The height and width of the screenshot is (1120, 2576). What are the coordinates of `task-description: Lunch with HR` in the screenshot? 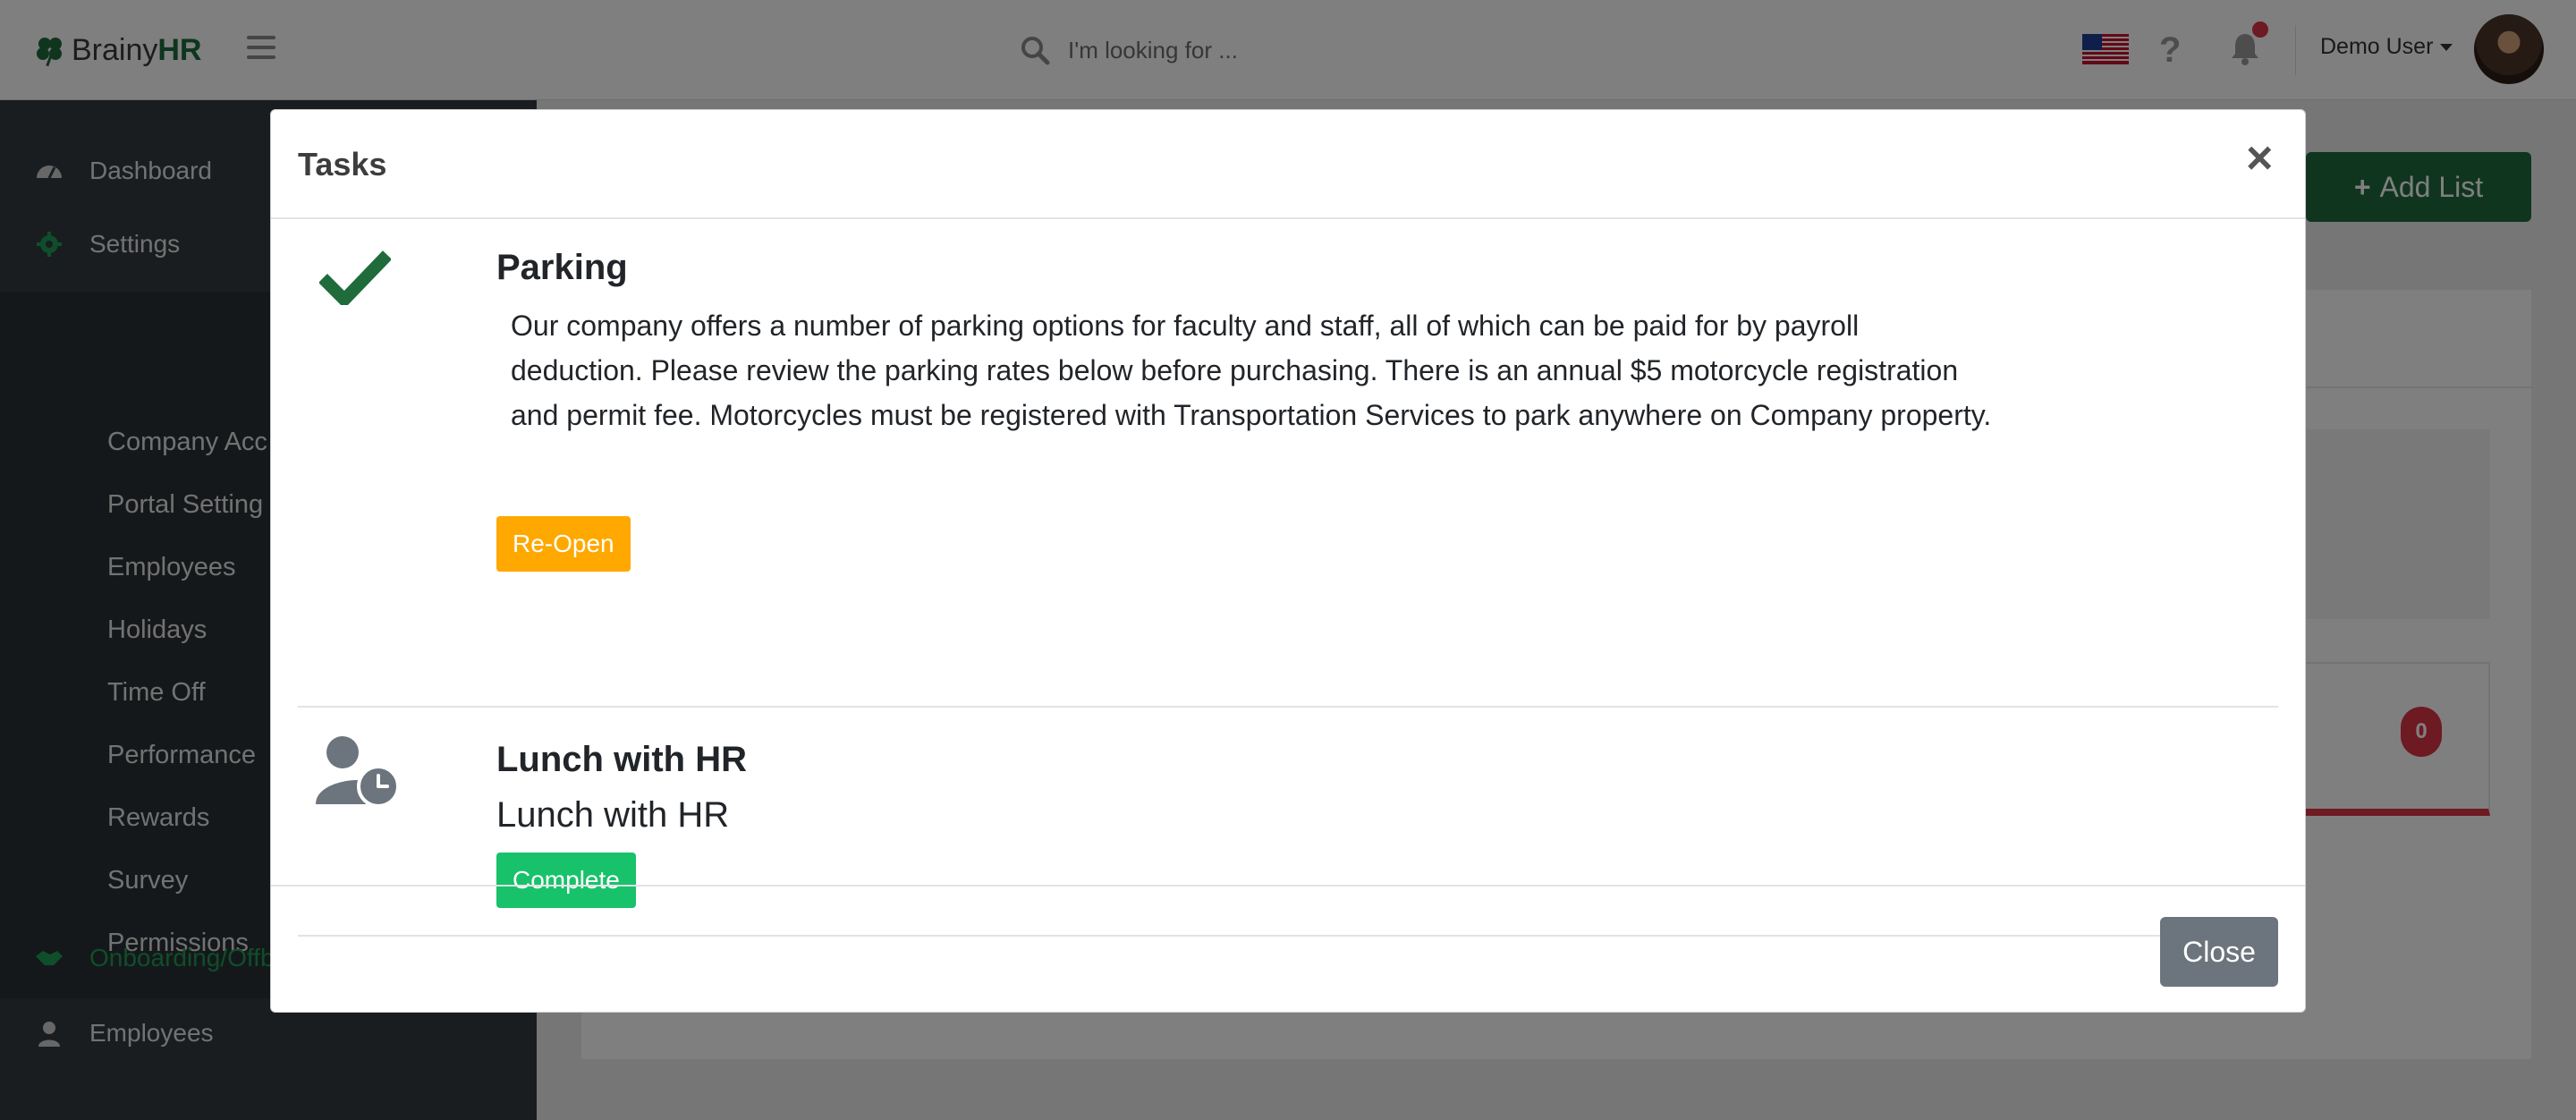 It's located at (613, 815).